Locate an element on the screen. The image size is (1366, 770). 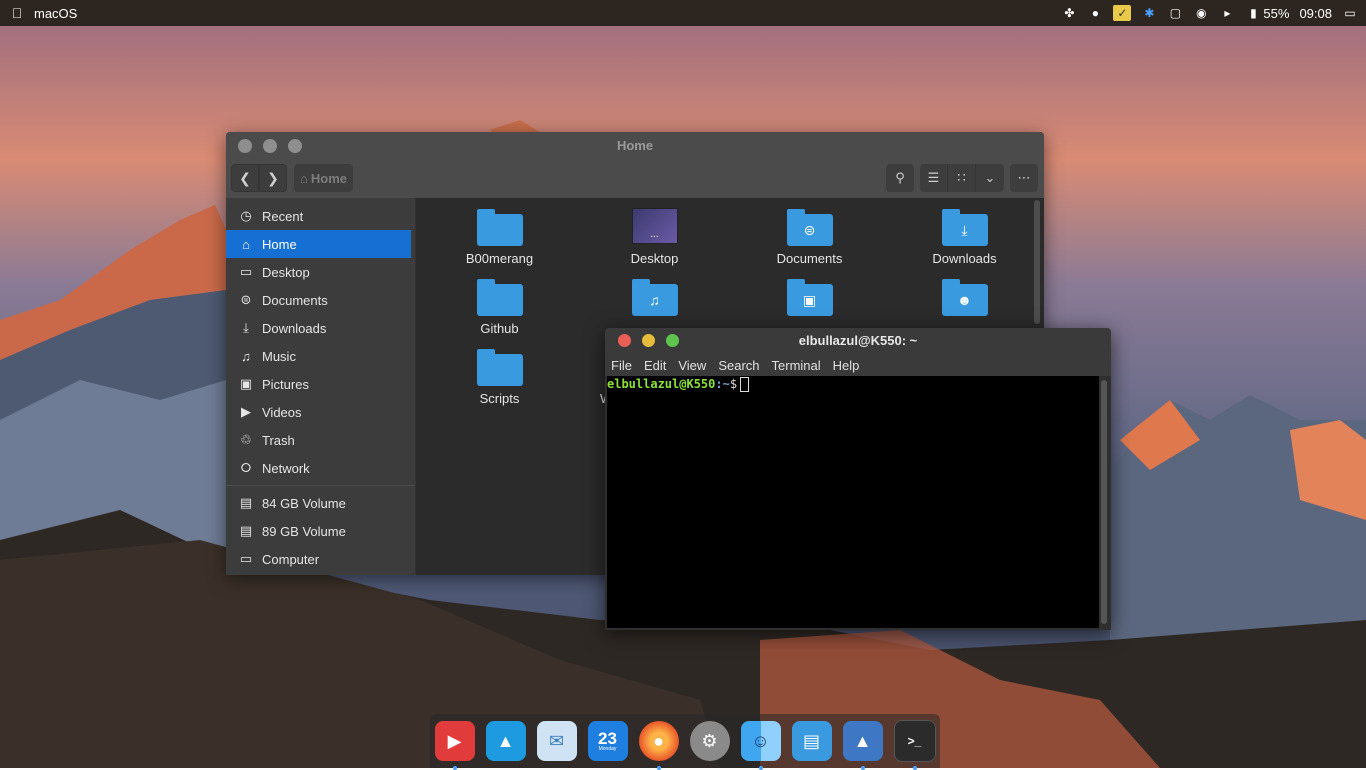
calendar-icon: 23 Monday is located at coordinates (607, 741).